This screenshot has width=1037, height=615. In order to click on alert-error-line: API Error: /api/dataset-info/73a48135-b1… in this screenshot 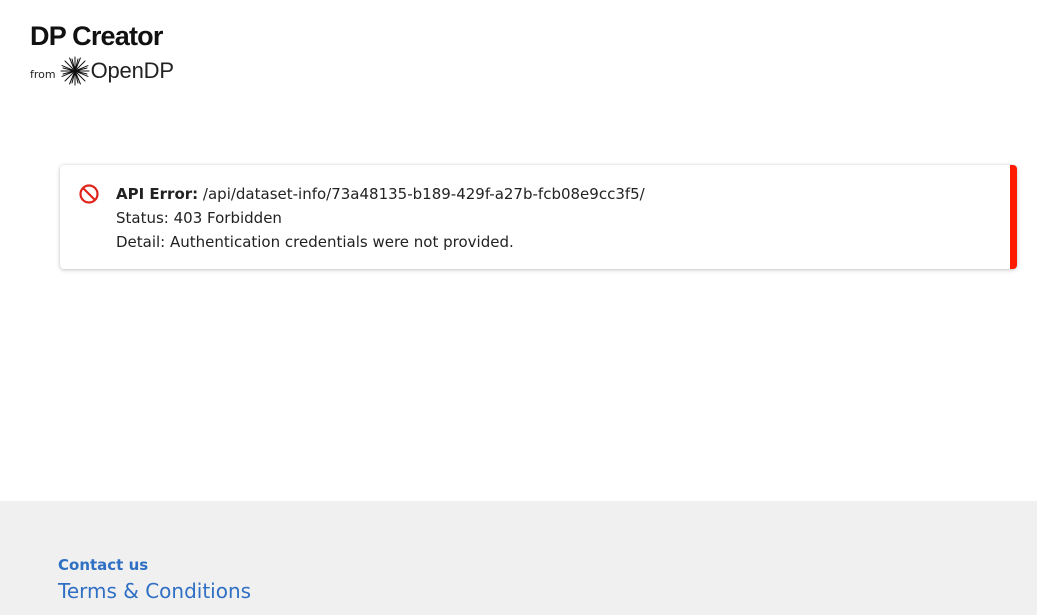, I will do `click(380, 194)`.